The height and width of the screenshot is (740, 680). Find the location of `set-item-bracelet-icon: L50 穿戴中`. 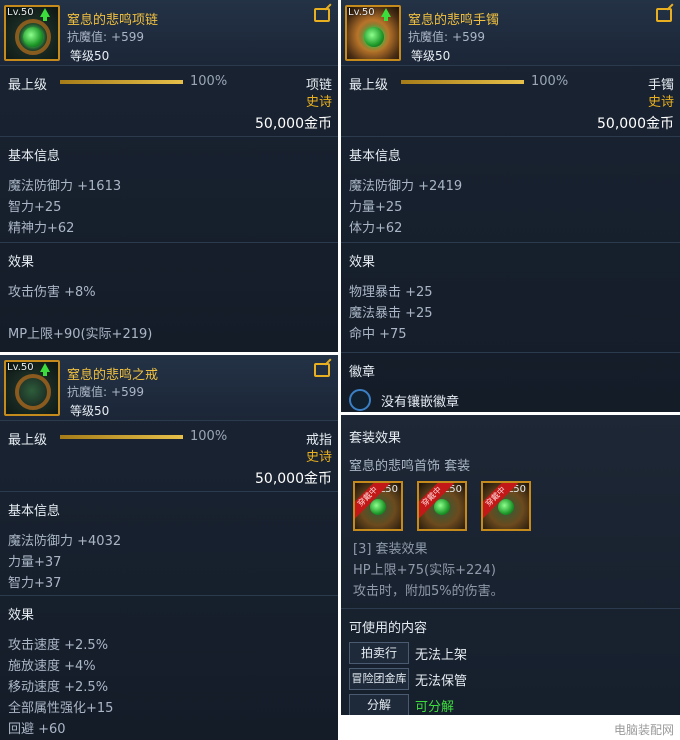

set-item-bracelet-icon: L50 穿戴中 is located at coordinates (442, 506).